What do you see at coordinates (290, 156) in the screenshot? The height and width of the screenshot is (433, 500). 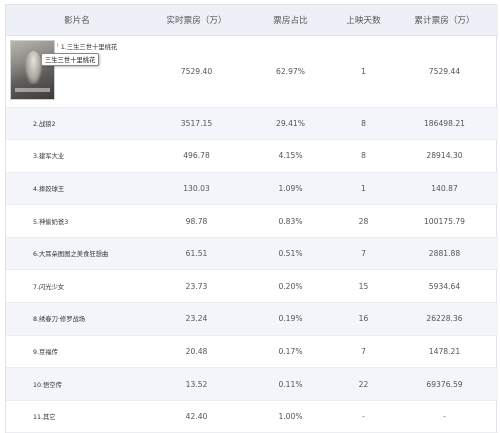 I see `boxoffice-share: 4.15%` at bounding box center [290, 156].